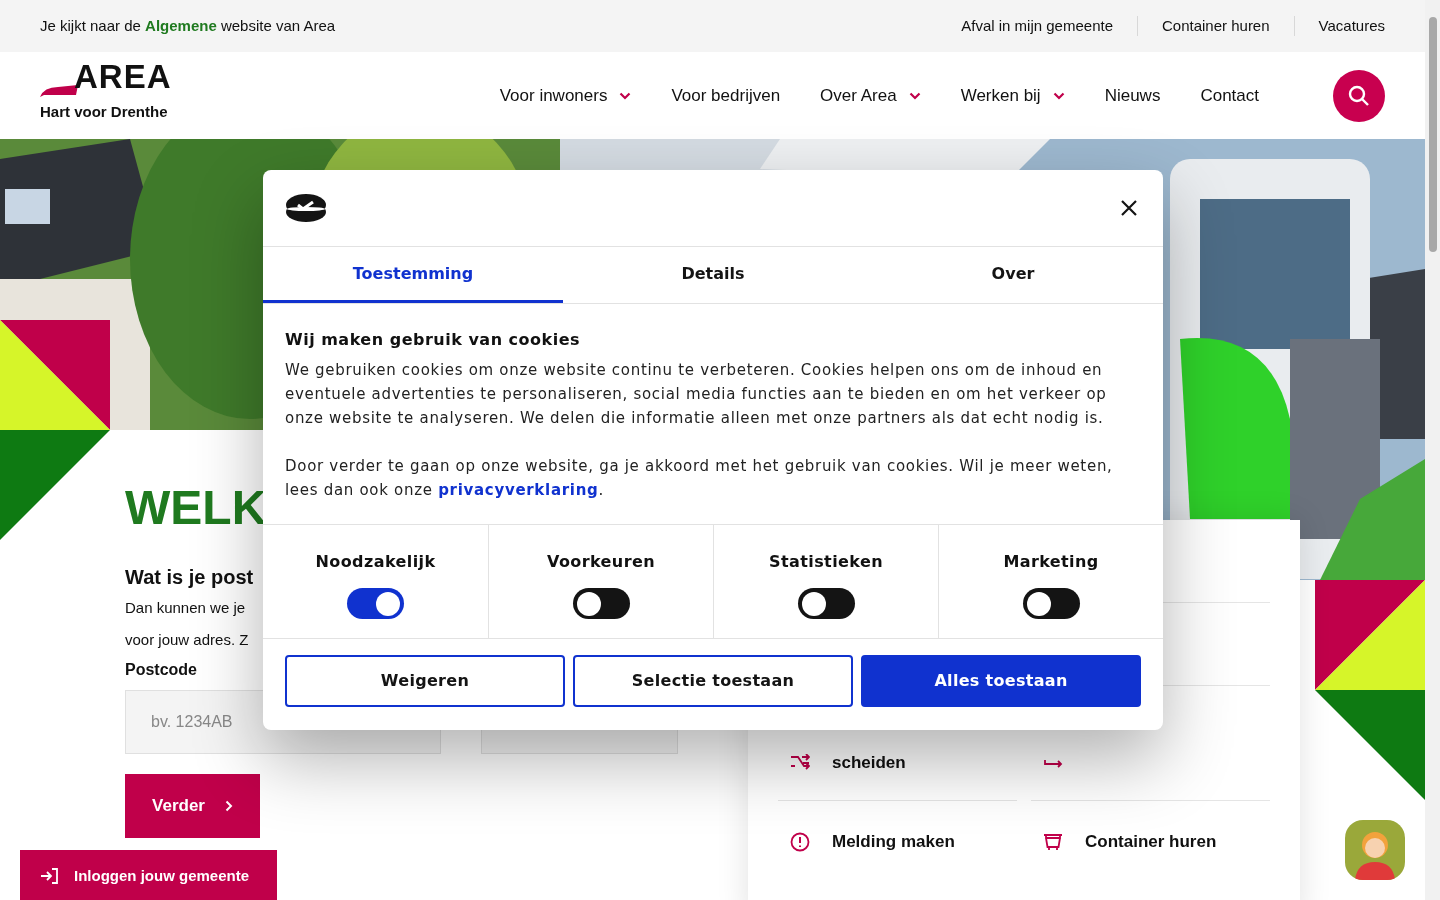 This screenshot has width=1440, height=900. What do you see at coordinates (161, 670) in the screenshot?
I see `postcode-label: Postcode` at bounding box center [161, 670].